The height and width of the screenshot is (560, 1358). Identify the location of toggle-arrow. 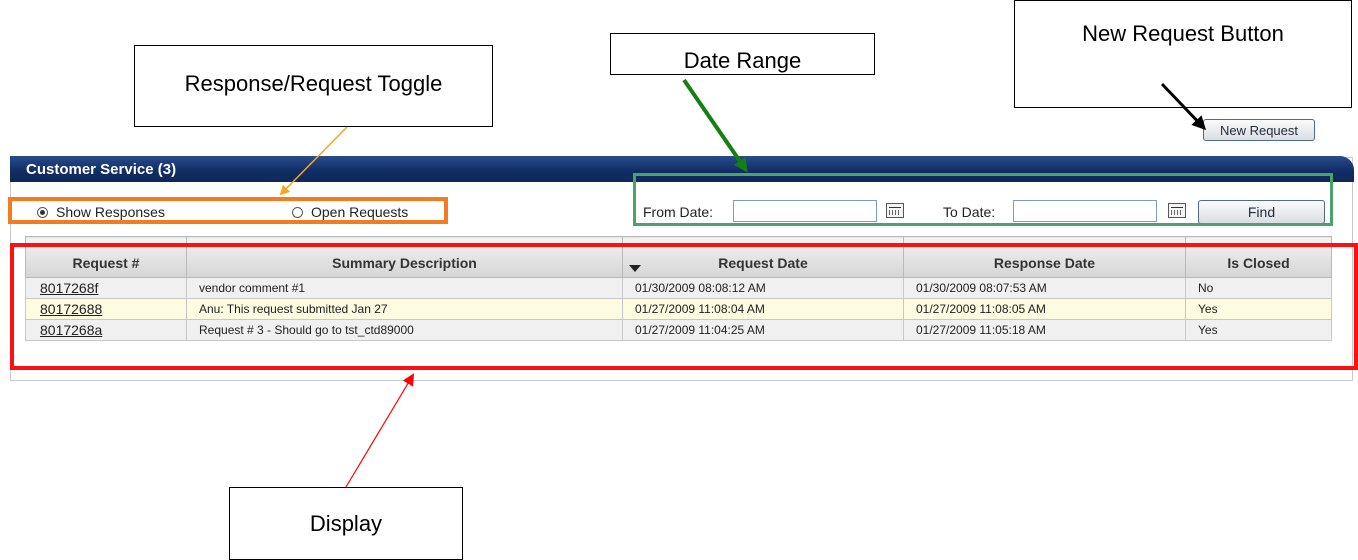
(313, 161).